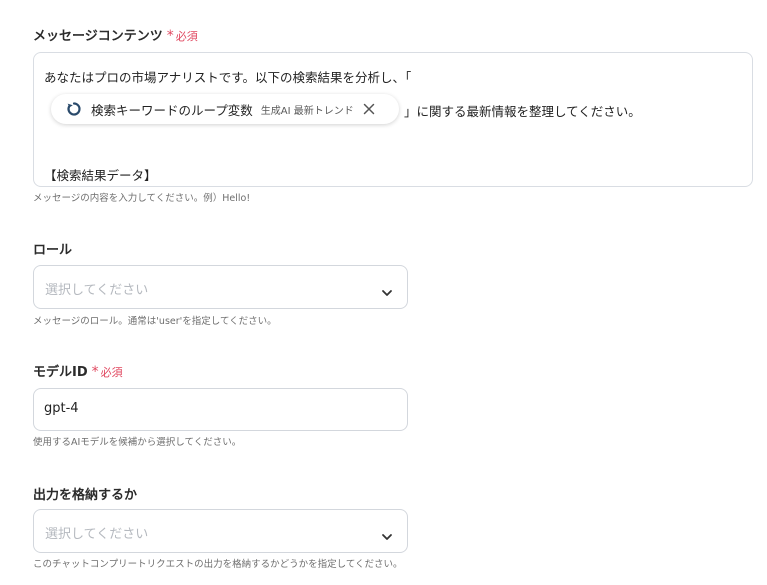  What do you see at coordinates (220, 531) in the screenshot?
I see `store-output-select: 選択してください` at bounding box center [220, 531].